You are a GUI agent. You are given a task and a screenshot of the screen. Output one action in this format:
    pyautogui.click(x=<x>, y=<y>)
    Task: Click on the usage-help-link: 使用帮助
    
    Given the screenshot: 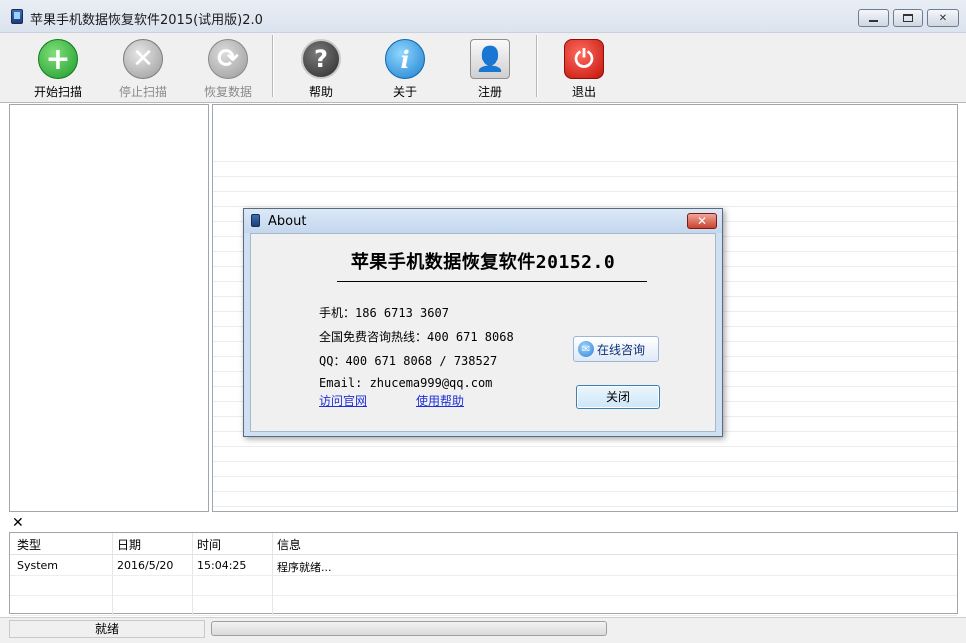 What is the action you would take?
    pyautogui.click(x=440, y=400)
    